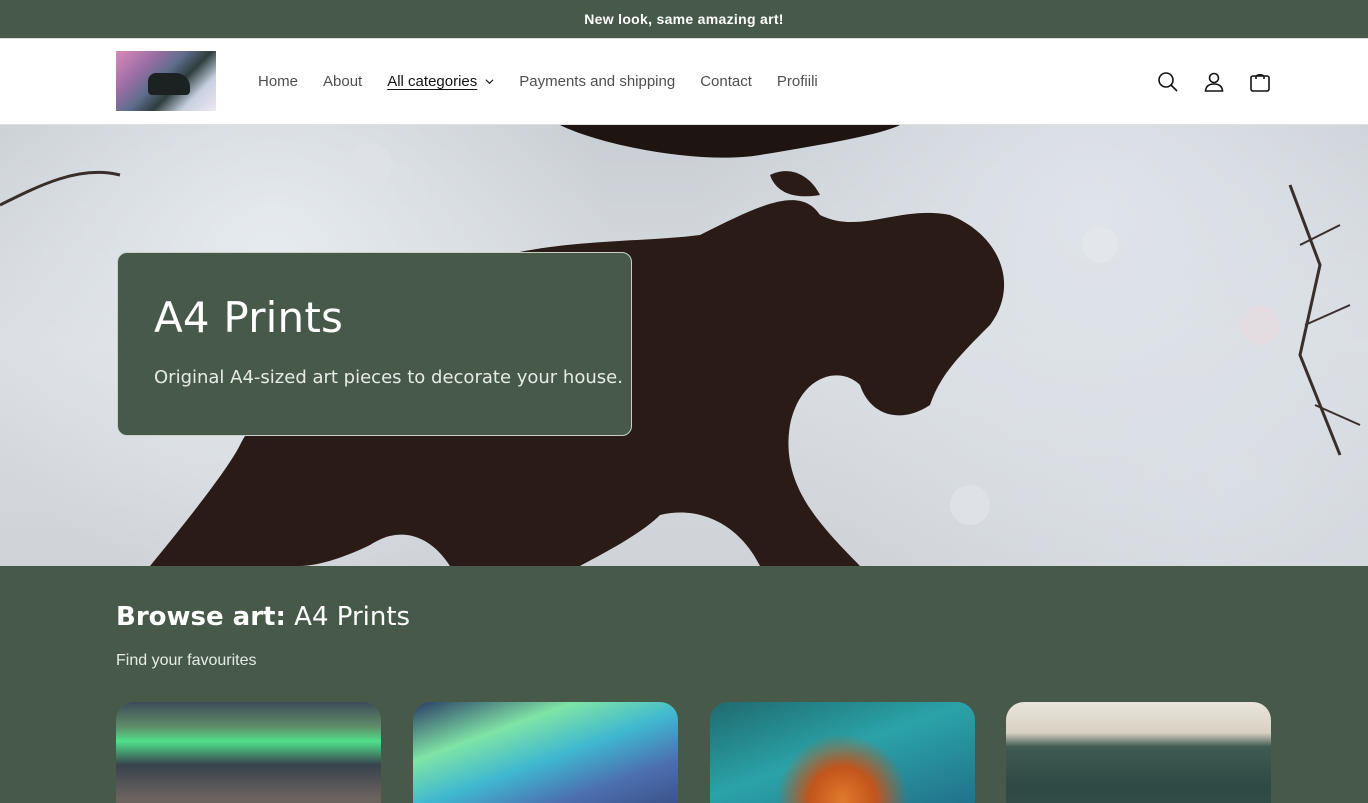  Describe the element at coordinates (432, 81) in the screenshot. I see `nav-all-categories-label: All categories` at that location.